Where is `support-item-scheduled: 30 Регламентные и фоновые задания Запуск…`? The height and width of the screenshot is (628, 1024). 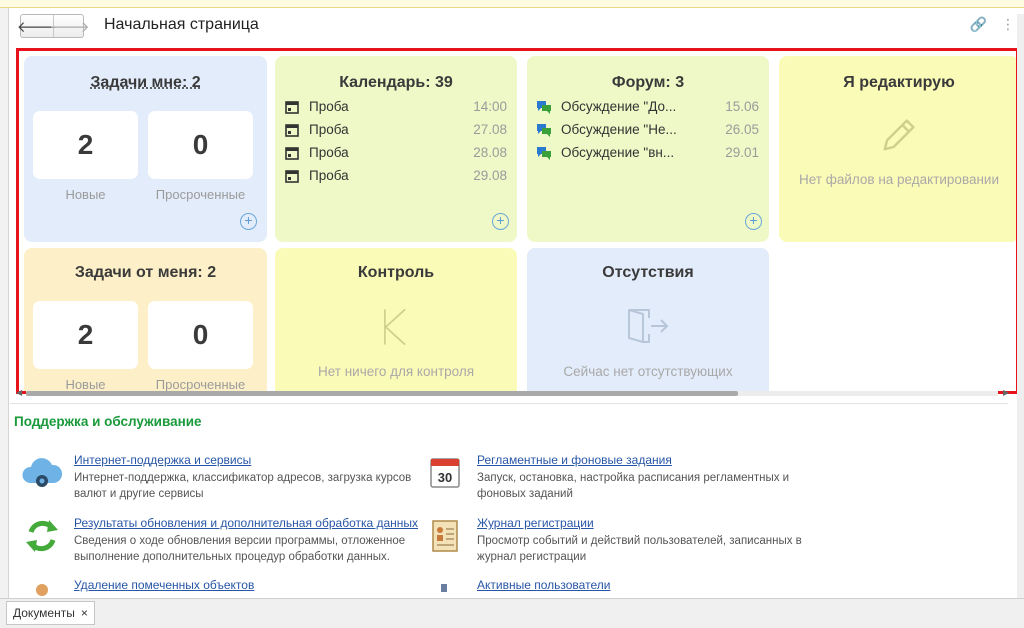 support-item-scheduled: 30 Регламентные и фоновые задания Запуск… is located at coordinates (625, 478).